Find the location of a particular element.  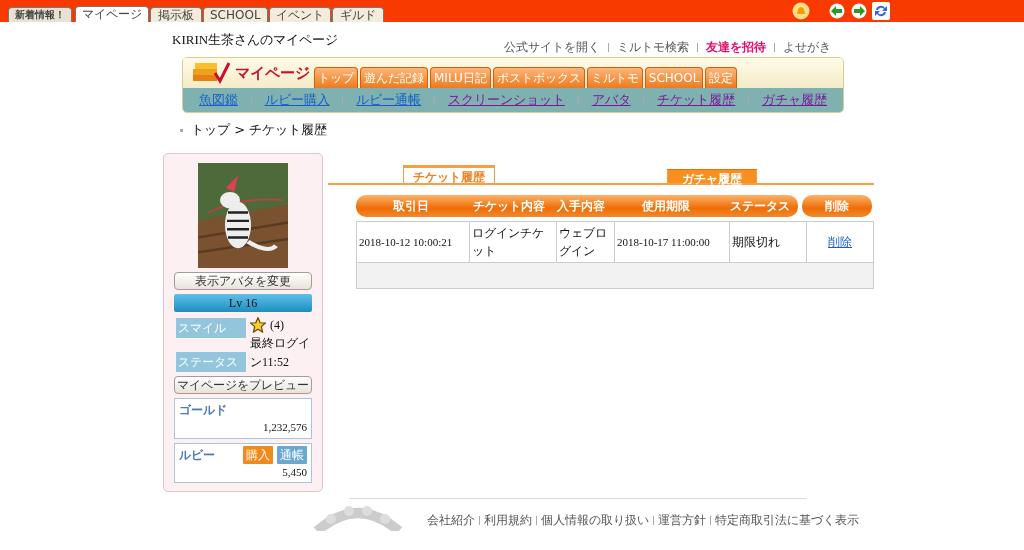

nav-link: チケット履歴 is located at coordinates (696, 100).